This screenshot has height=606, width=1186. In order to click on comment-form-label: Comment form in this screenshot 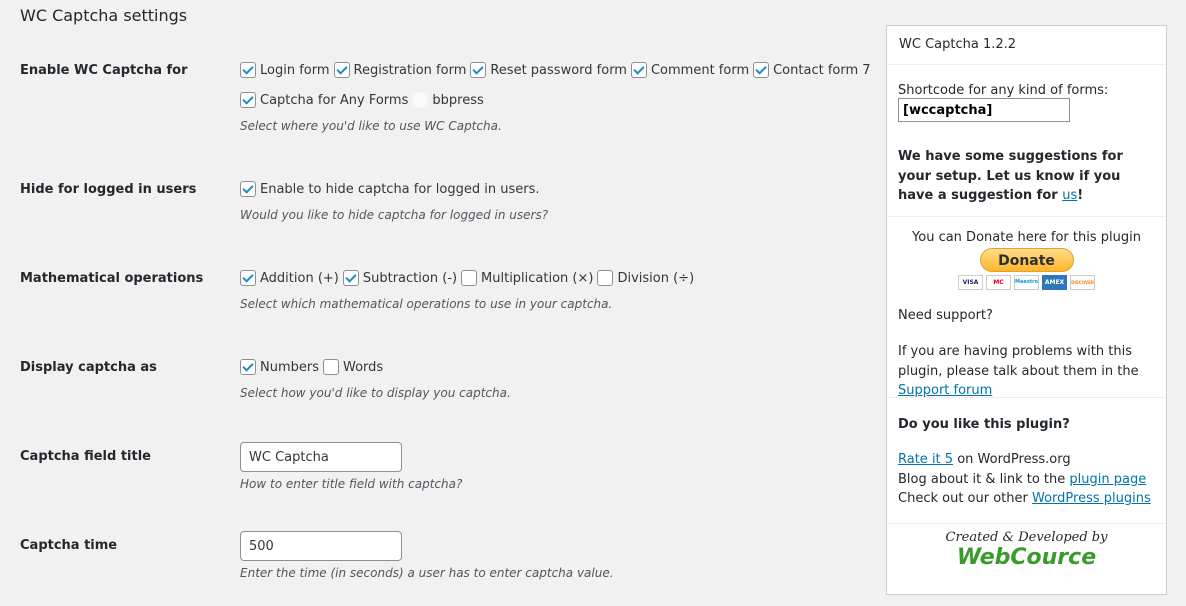, I will do `click(700, 70)`.